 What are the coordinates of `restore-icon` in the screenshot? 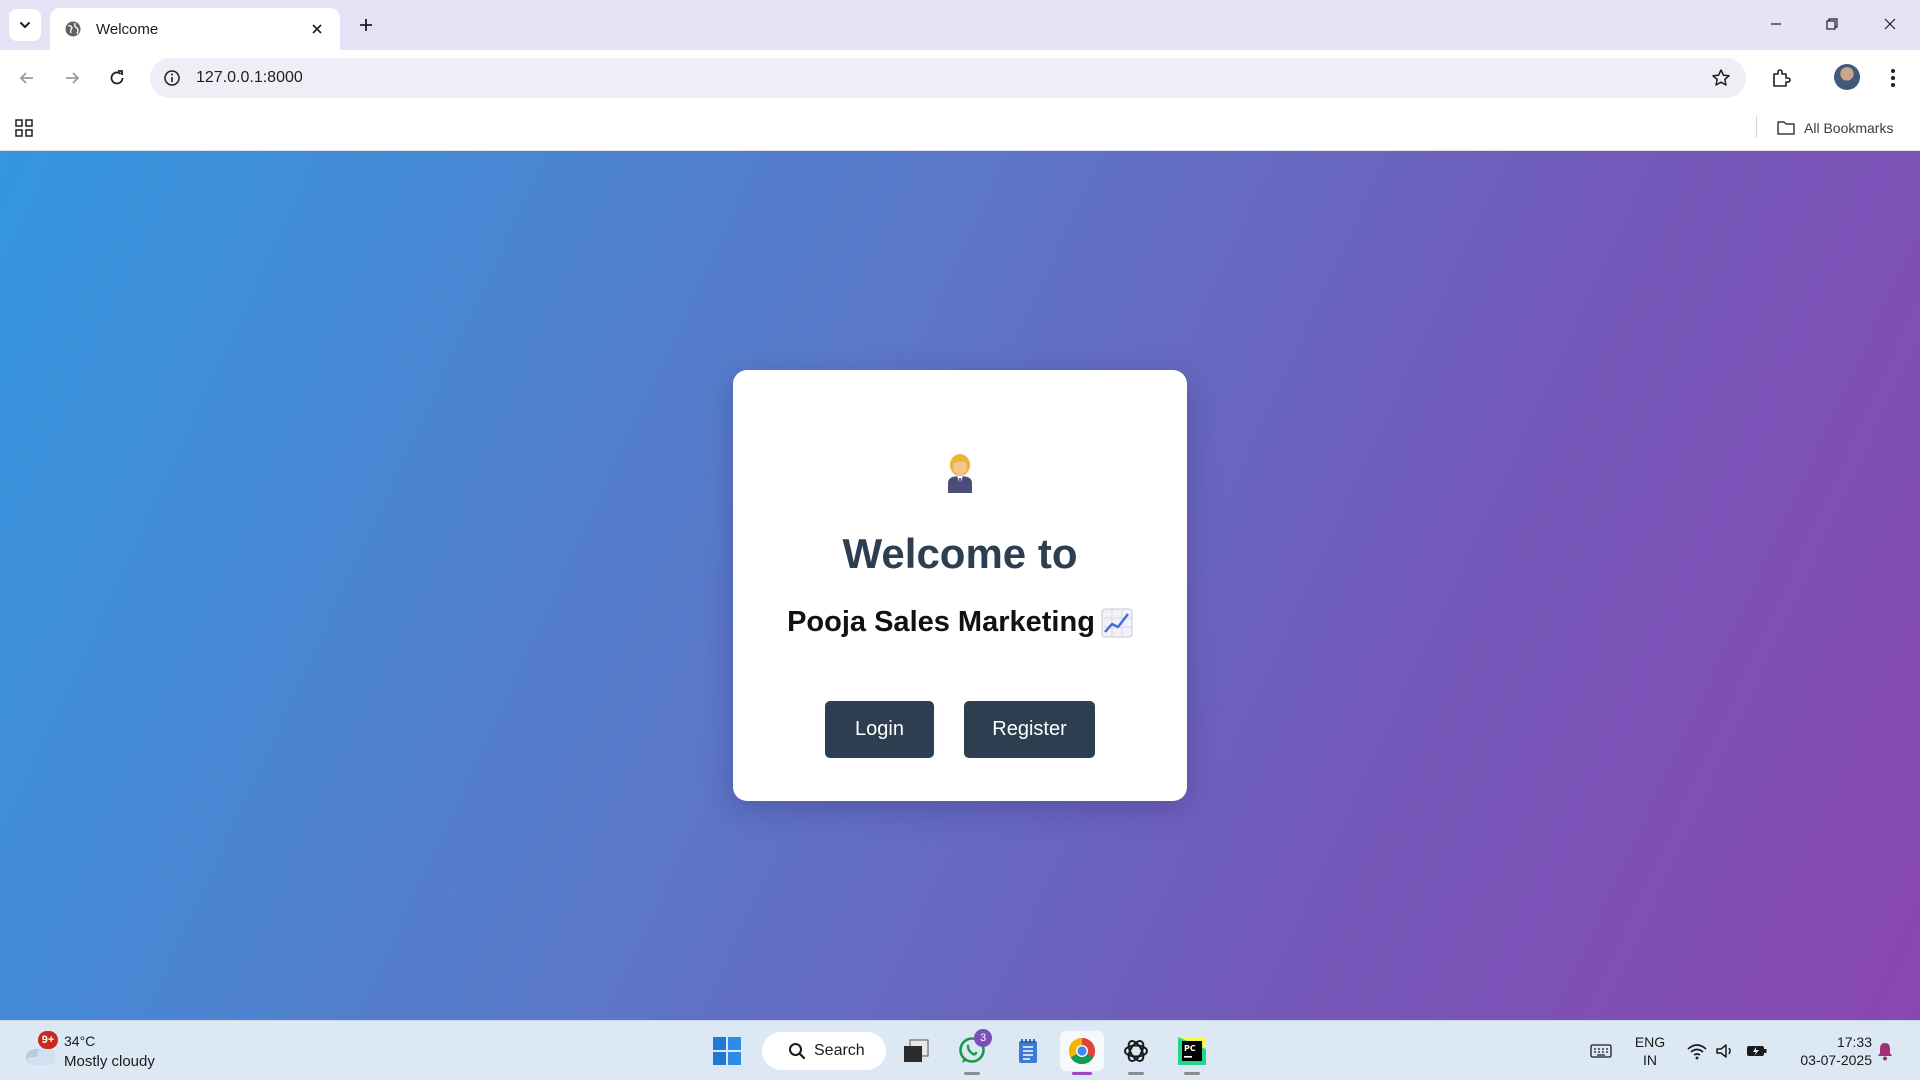 It's located at (1832, 24).